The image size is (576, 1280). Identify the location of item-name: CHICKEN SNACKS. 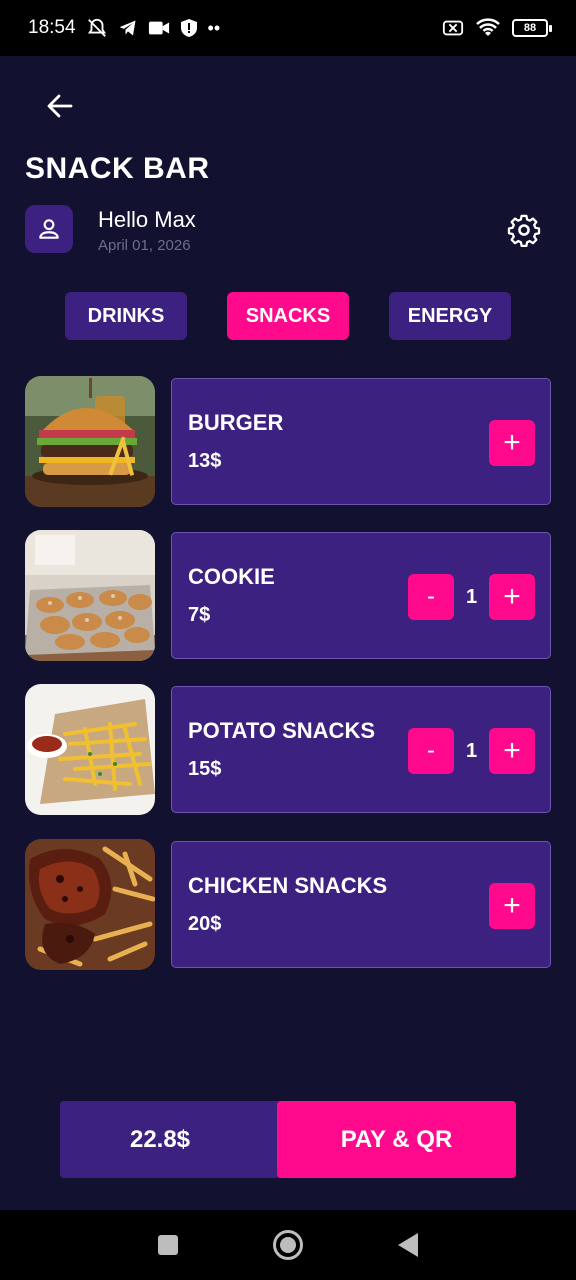
(288, 885).